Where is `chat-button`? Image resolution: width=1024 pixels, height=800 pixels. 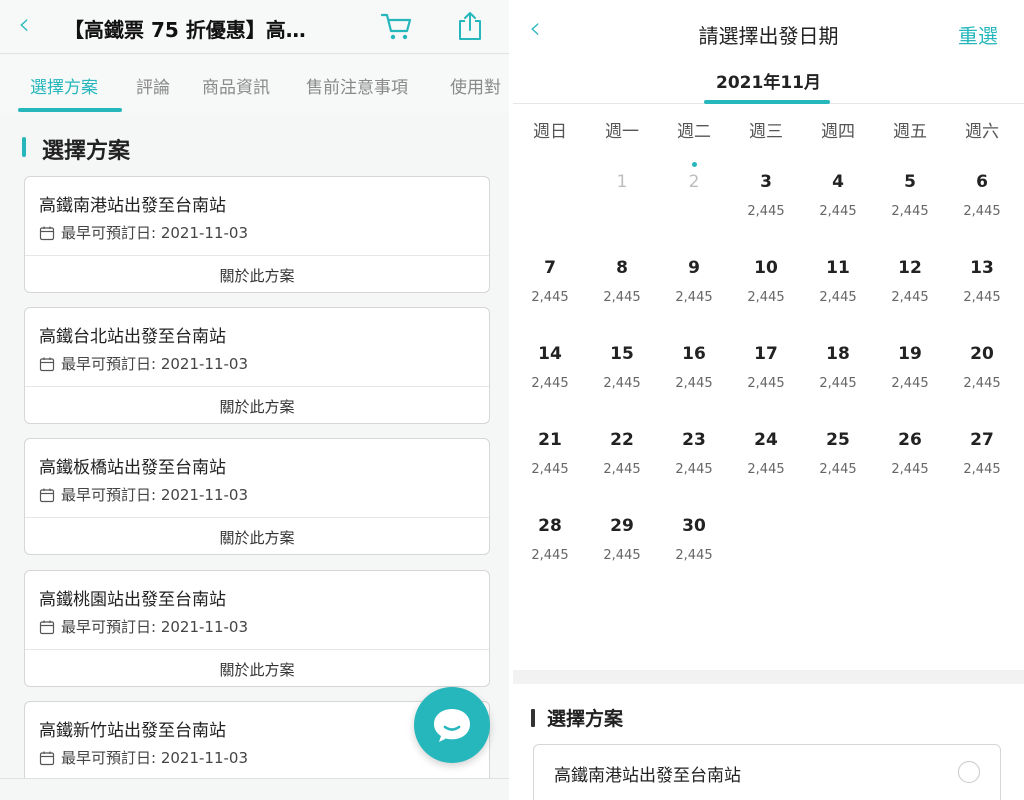
chat-button is located at coordinates (452, 725).